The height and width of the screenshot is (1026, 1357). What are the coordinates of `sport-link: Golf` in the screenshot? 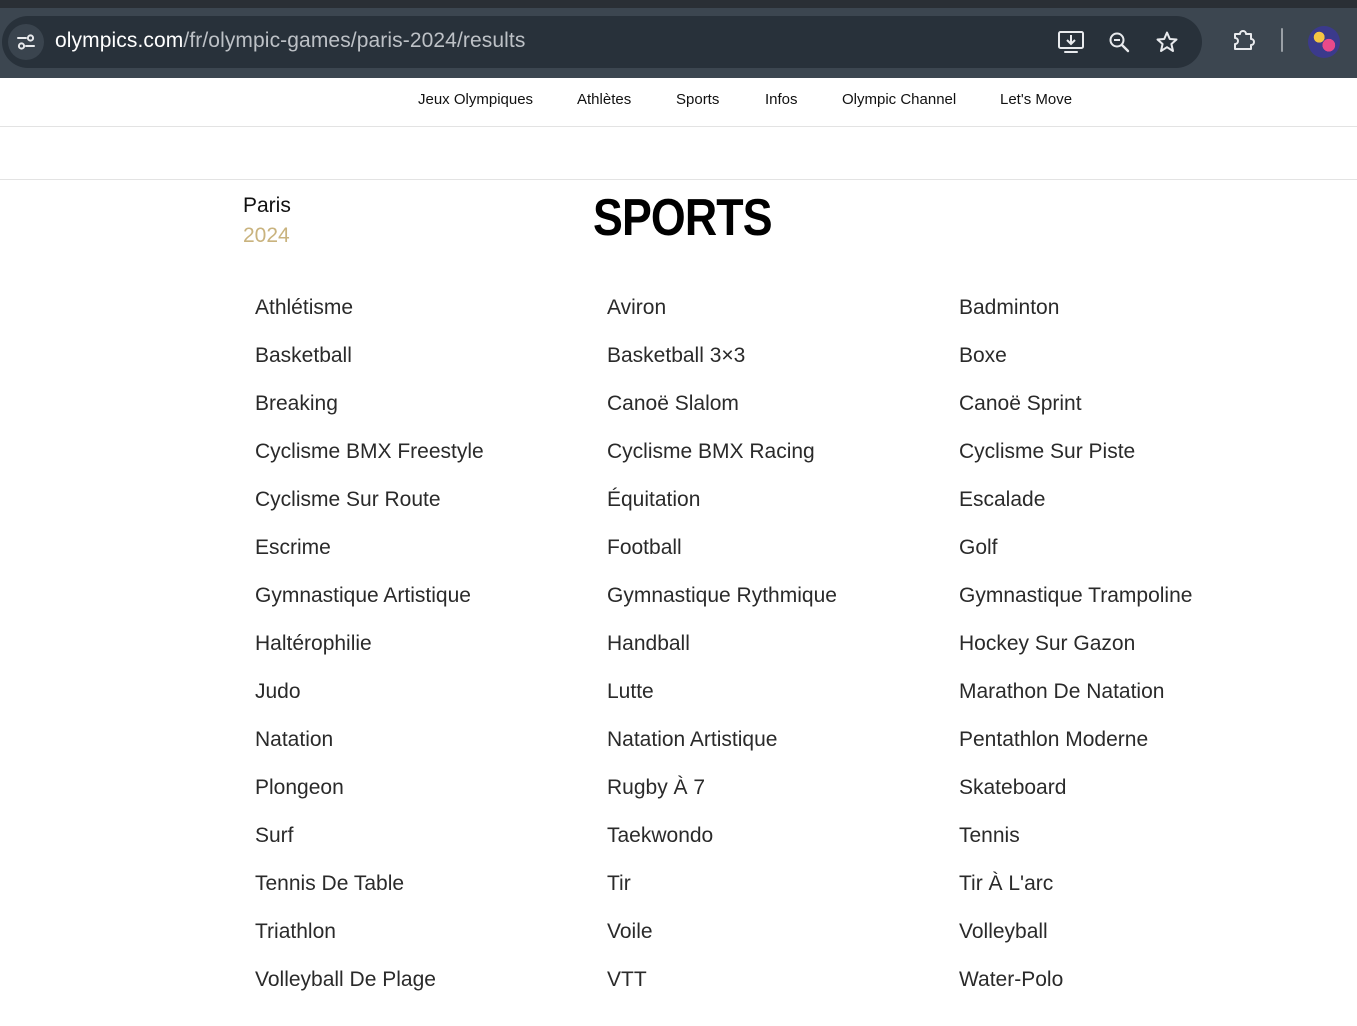 It's located at (1129, 558).